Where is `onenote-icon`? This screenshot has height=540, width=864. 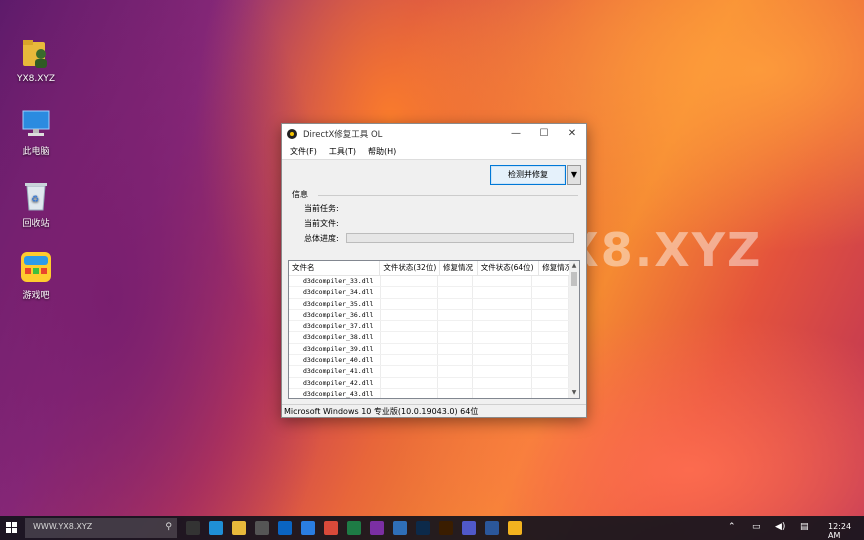 onenote-icon is located at coordinates (377, 528).